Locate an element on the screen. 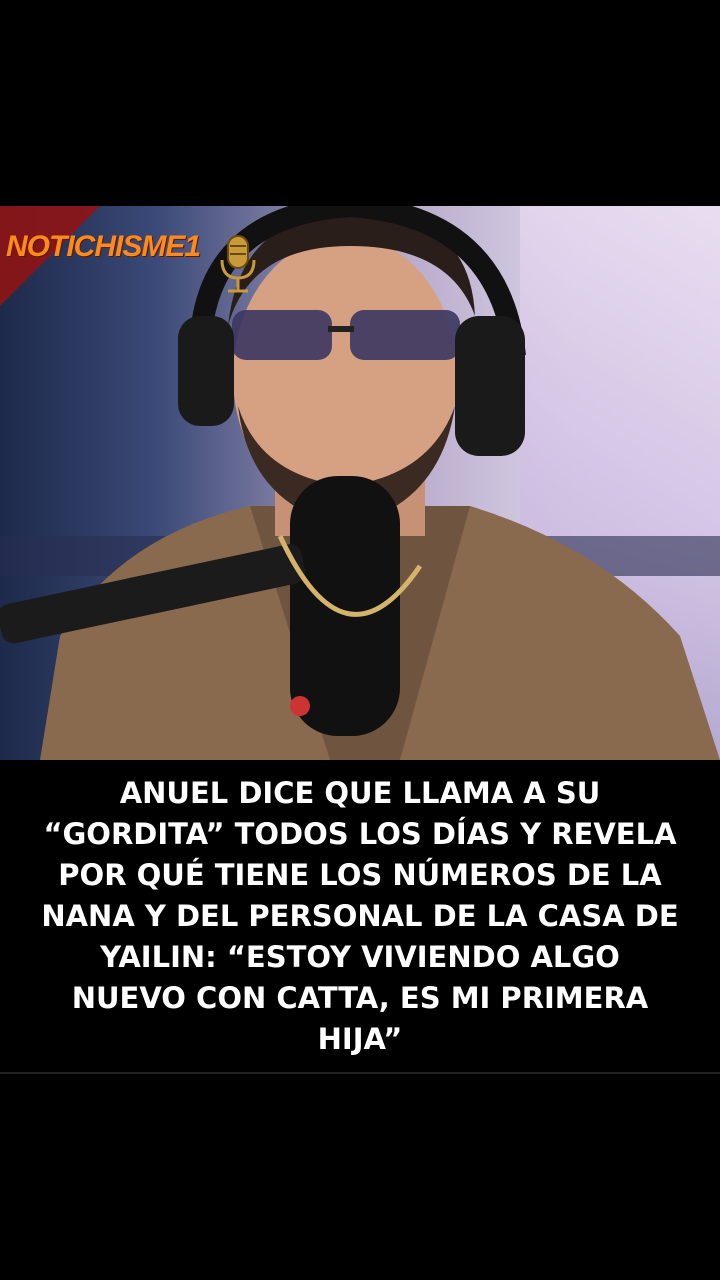  microphone-icon is located at coordinates (238, 264).